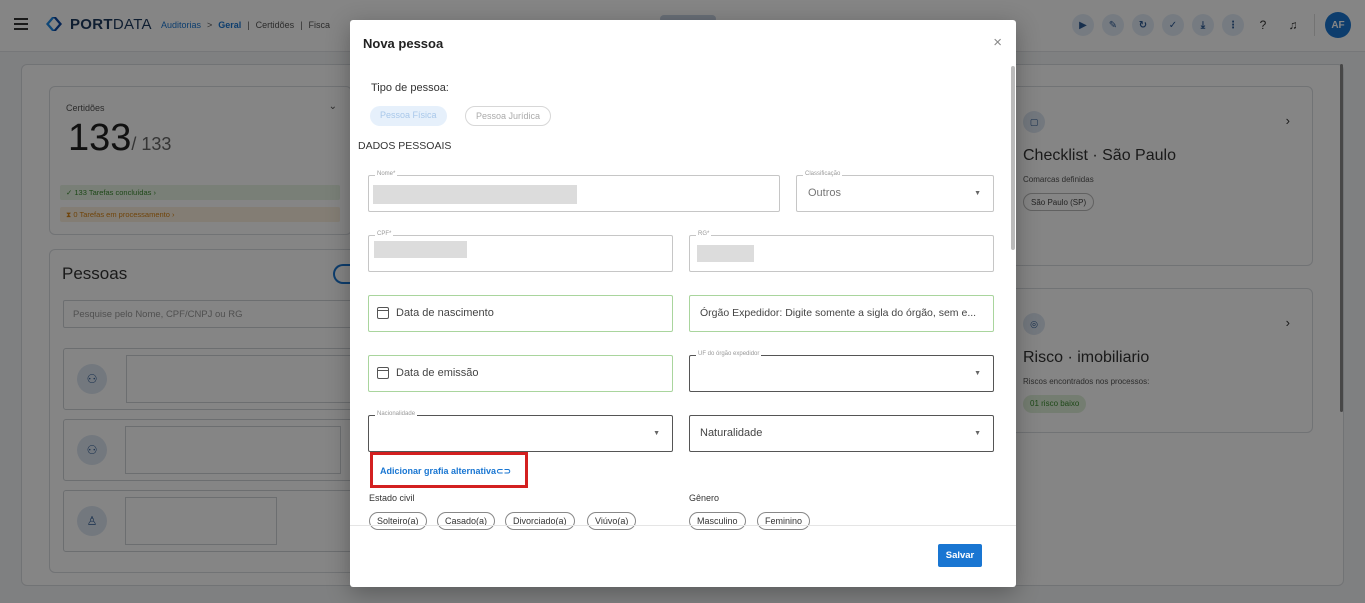  What do you see at coordinates (729, 354) in the screenshot?
I see `uf-label: UF do órgão expedidor` at bounding box center [729, 354].